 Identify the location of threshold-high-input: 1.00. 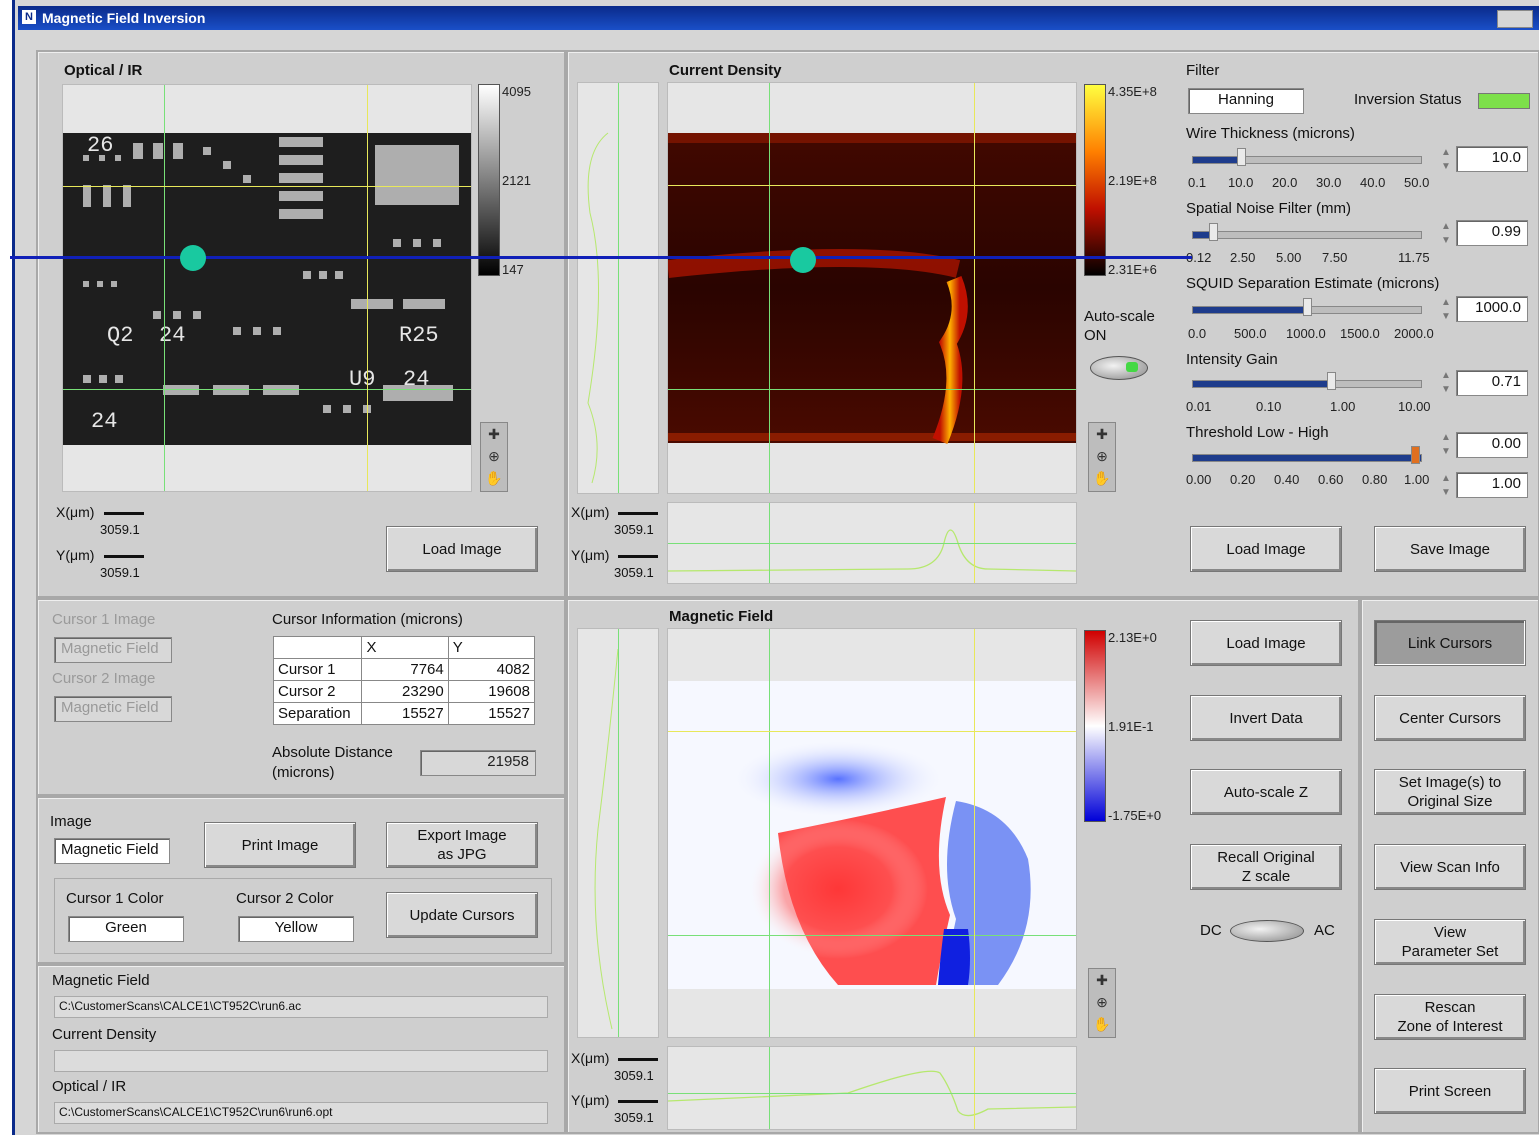
(1492, 485).